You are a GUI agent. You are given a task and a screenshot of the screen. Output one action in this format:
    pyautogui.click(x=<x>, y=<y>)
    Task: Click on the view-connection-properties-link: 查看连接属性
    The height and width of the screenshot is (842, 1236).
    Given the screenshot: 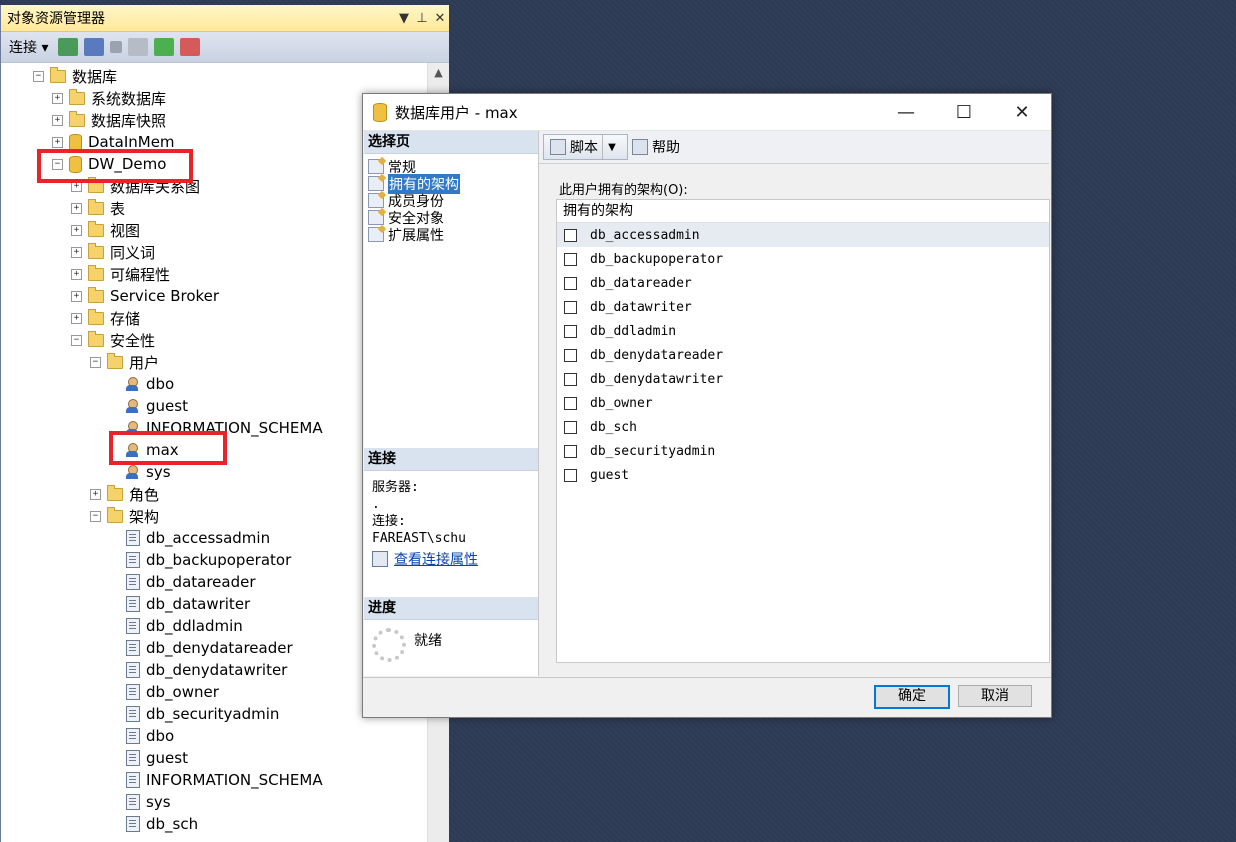 What is the action you would take?
    pyautogui.click(x=433, y=559)
    